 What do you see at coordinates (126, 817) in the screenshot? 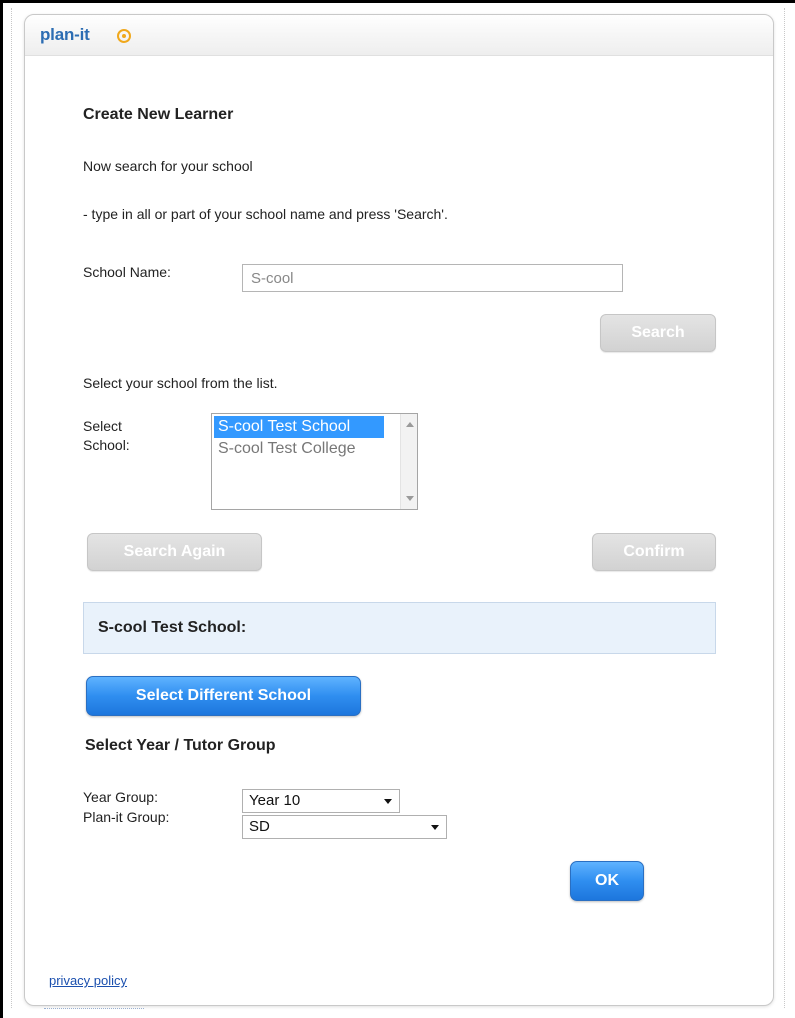
I see `planit-group-label: Plan-it Group:` at bounding box center [126, 817].